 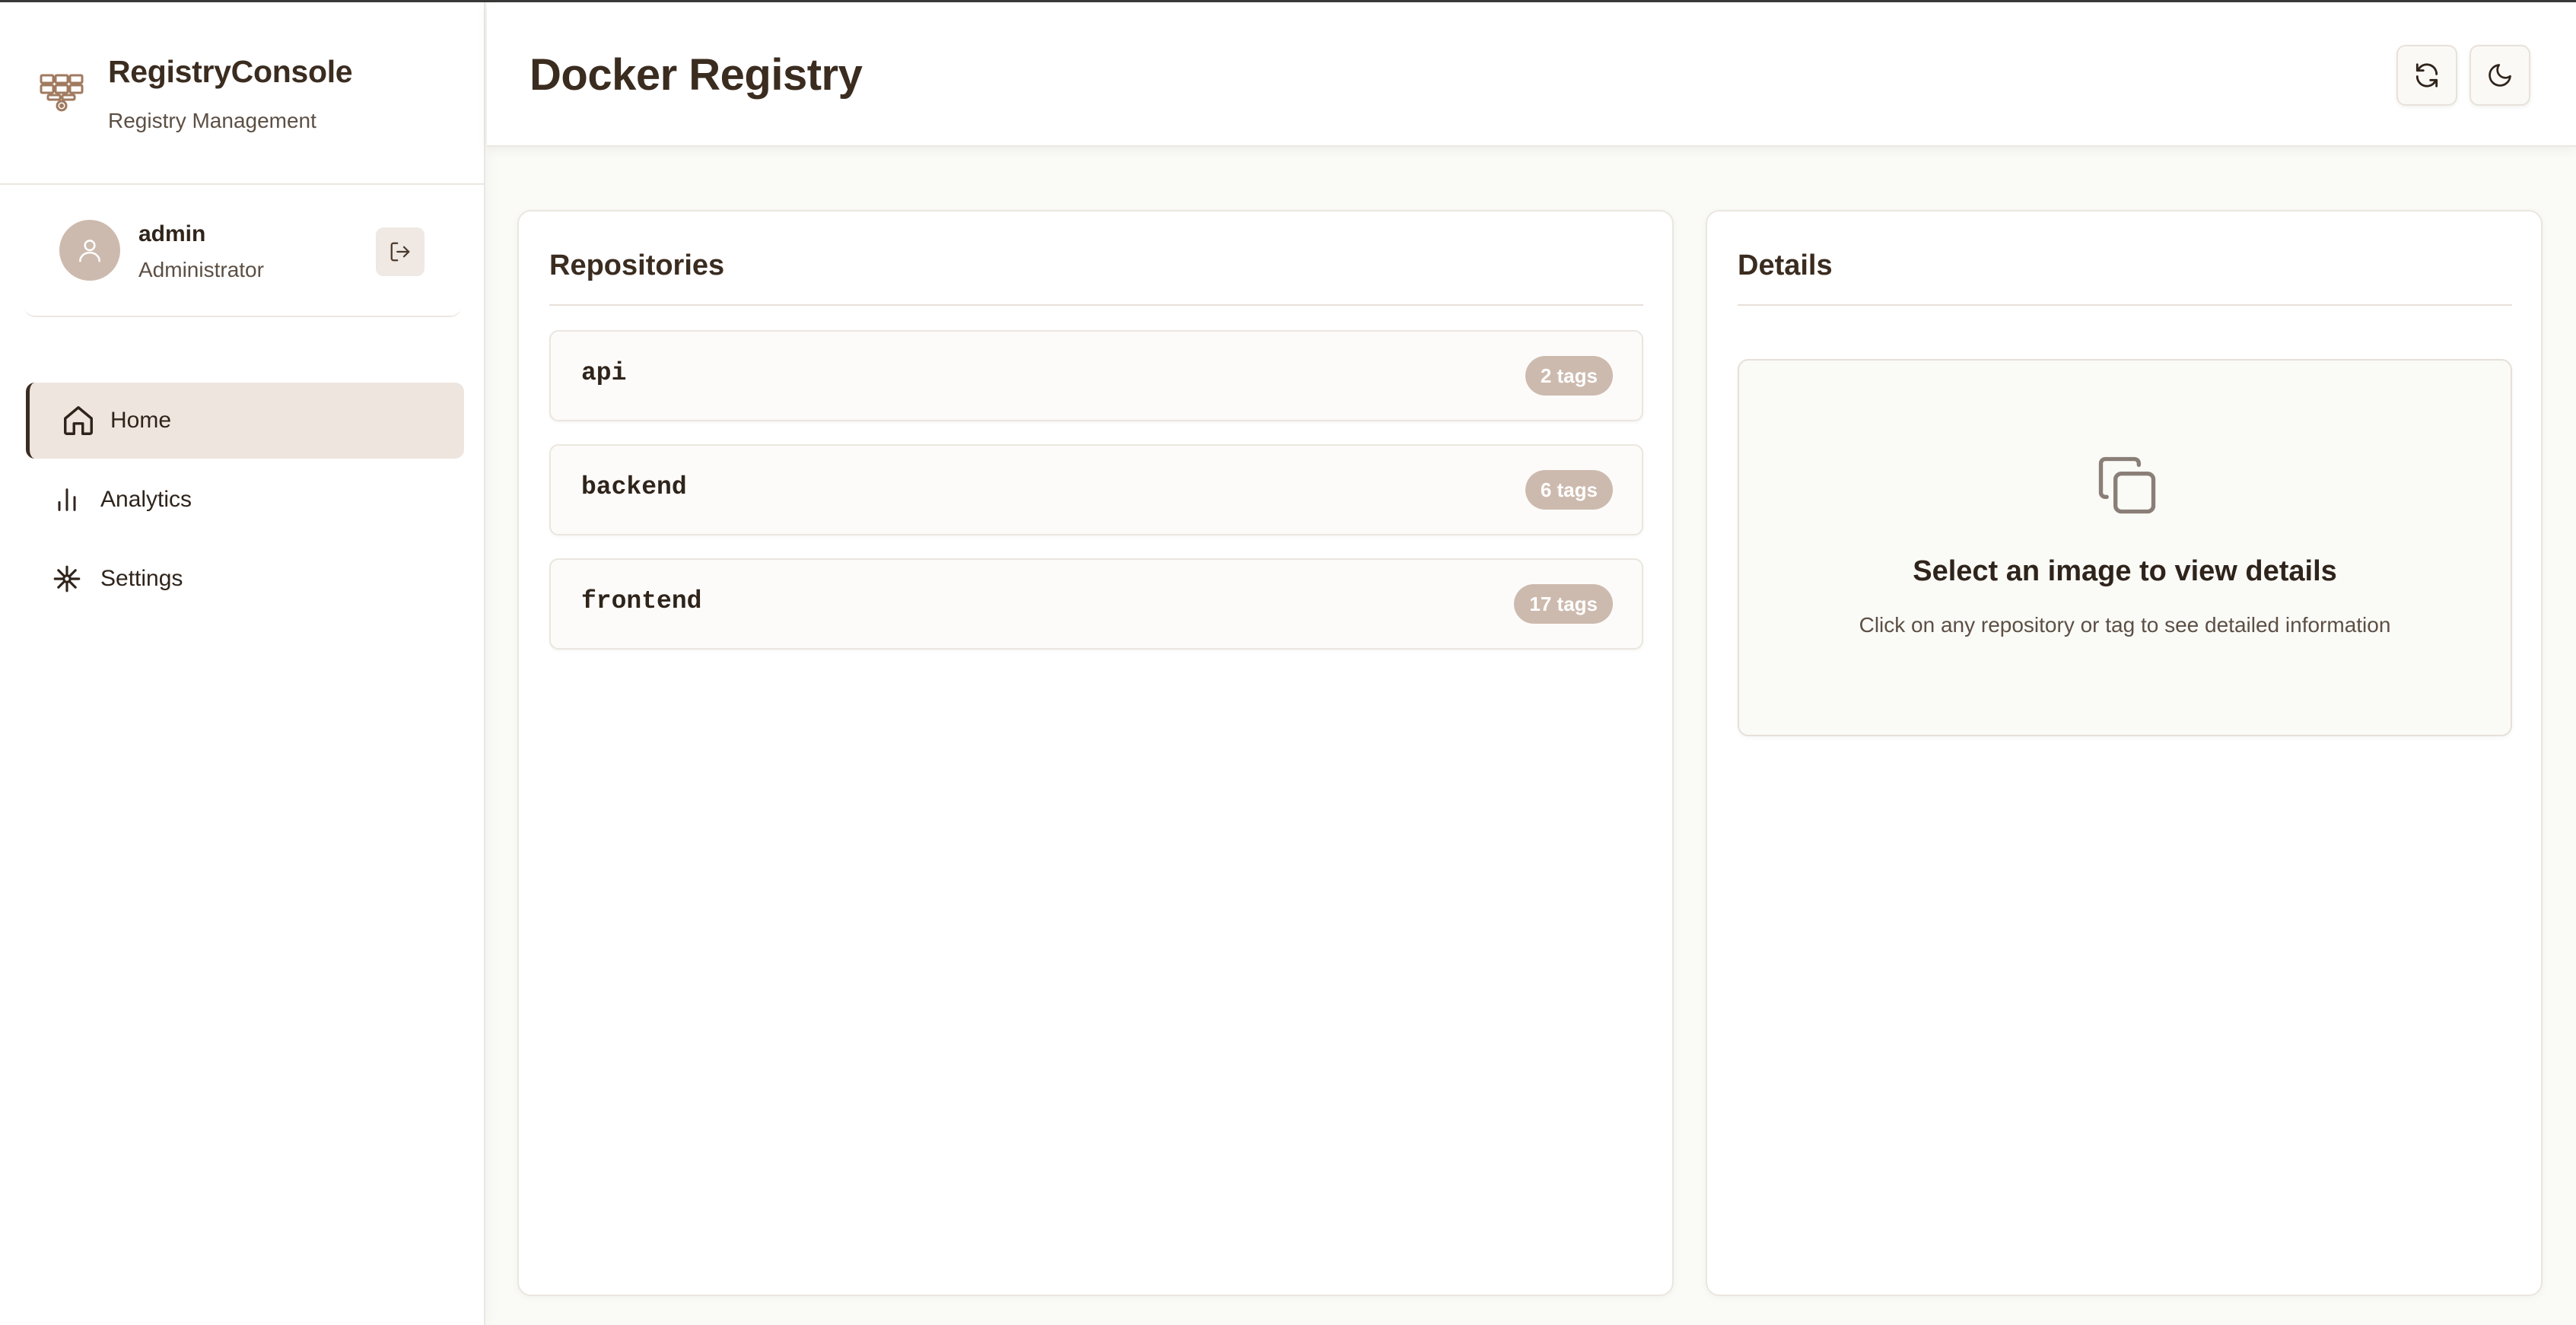 What do you see at coordinates (1096, 490) in the screenshot?
I see `repository-row-backend: backend 6 tags` at bounding box center [1096, 490].